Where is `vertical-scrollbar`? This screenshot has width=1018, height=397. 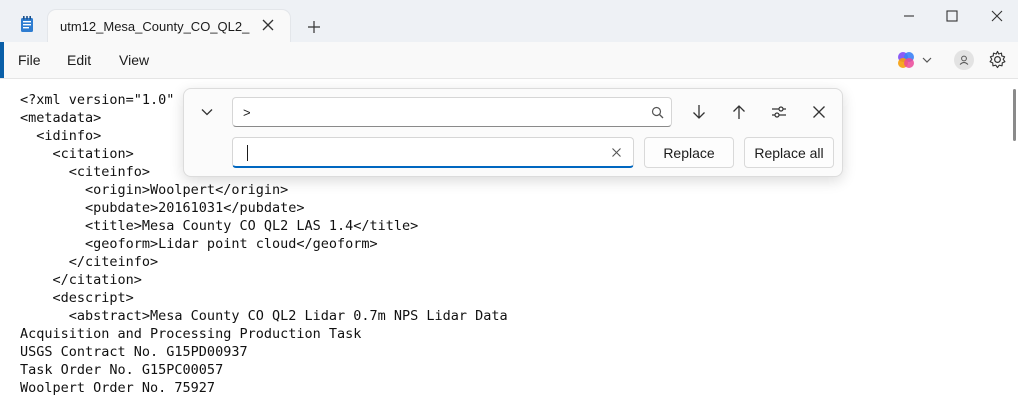
vertical-scrollbar is located at coordinates (1014, 115).